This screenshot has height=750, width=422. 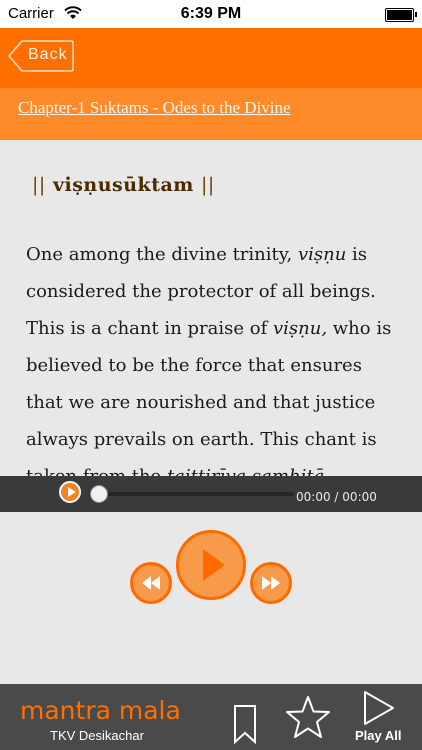 What do you see at coordinates (208, 185) in the screenshot?
I see `title-bars-right: ||` at bounding box center [208, 185].